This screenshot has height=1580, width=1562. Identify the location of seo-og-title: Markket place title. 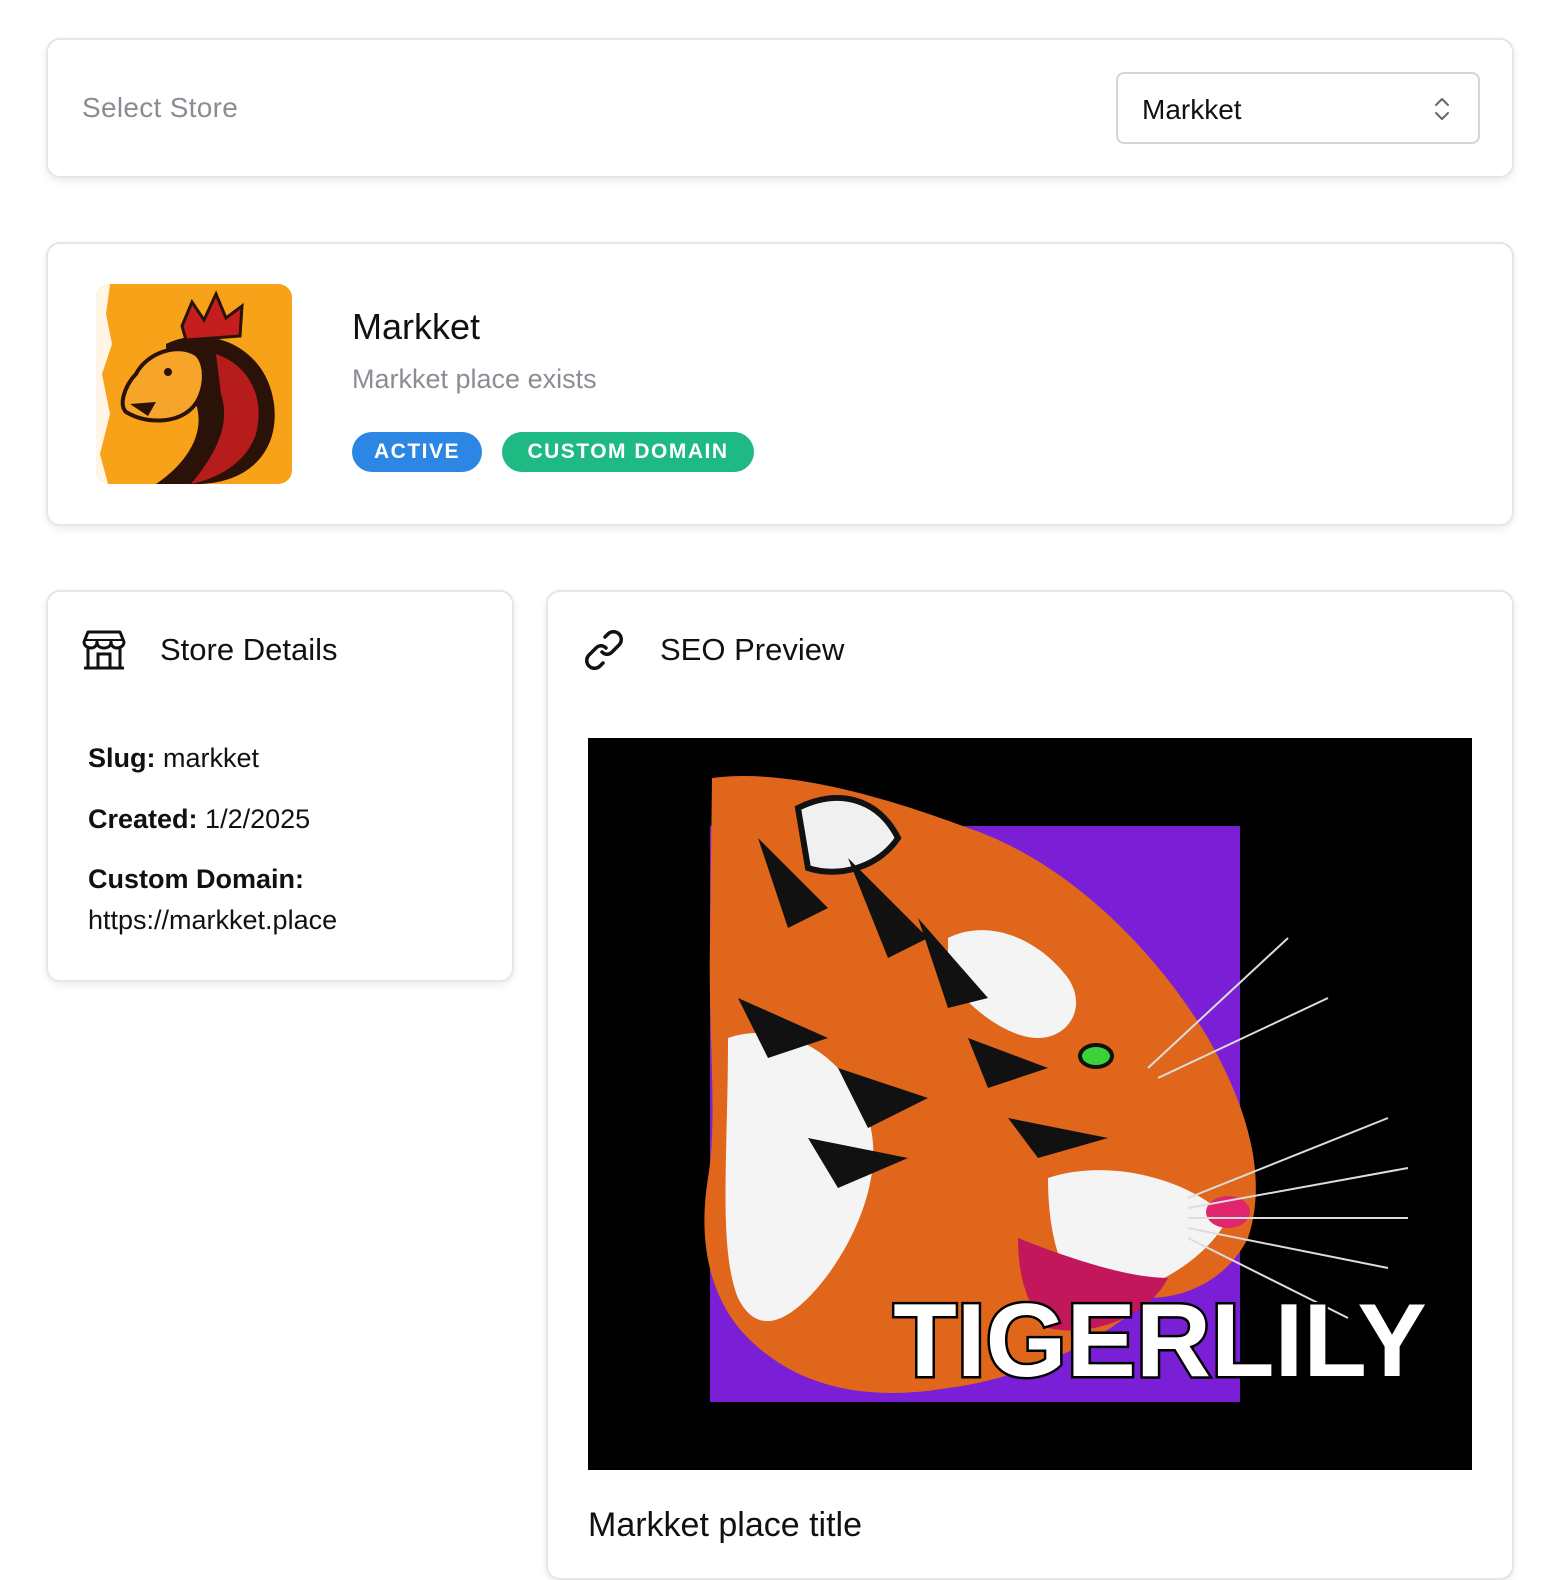
(725, 1525).